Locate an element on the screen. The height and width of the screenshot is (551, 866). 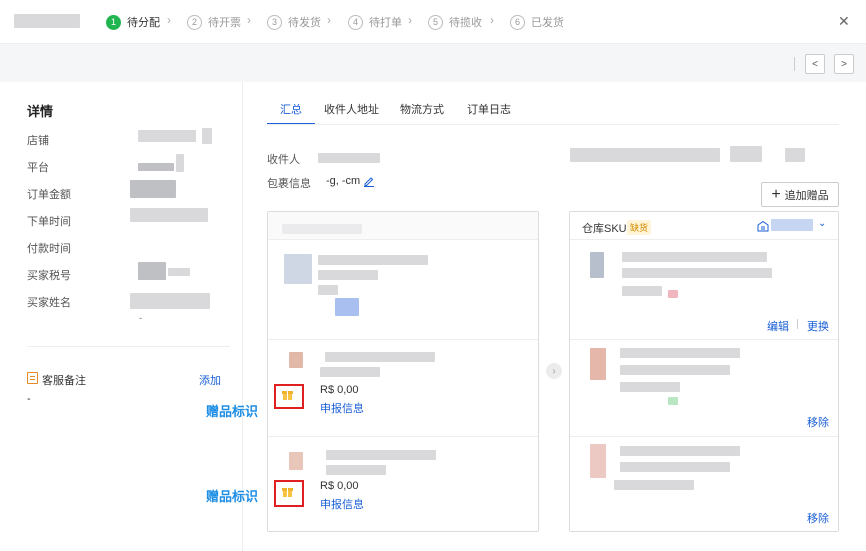
plus-icon: + is located at coordinates (776, 194).